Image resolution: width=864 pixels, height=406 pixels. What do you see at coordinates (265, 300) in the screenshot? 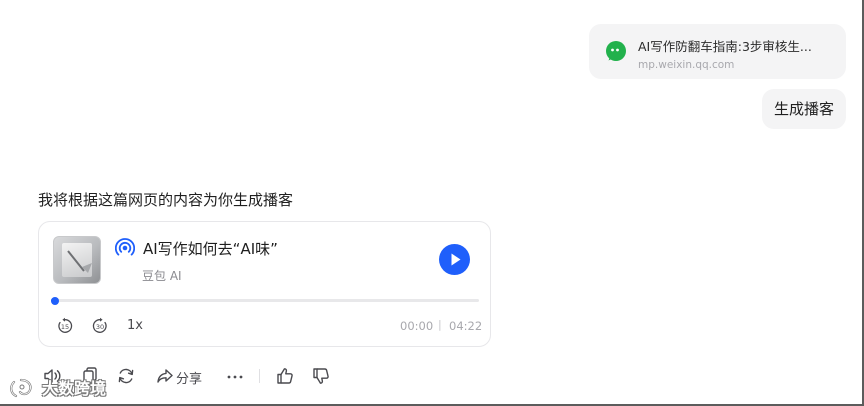
I see `progress-bar` at bounding box center [265, 300].